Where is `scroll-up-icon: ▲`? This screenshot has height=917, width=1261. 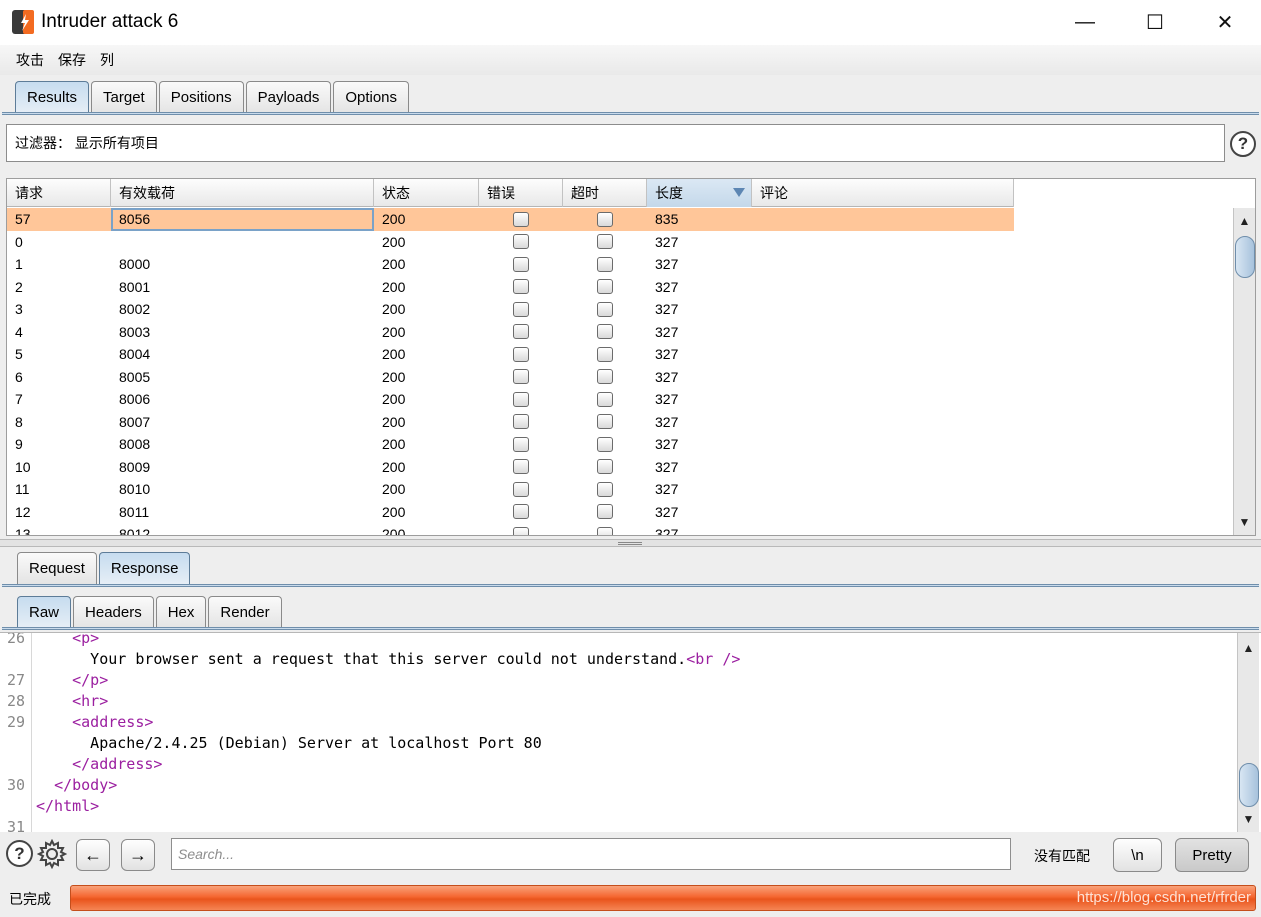
scroll-up-icon: ▲ is located at coordinates (1244, 221).